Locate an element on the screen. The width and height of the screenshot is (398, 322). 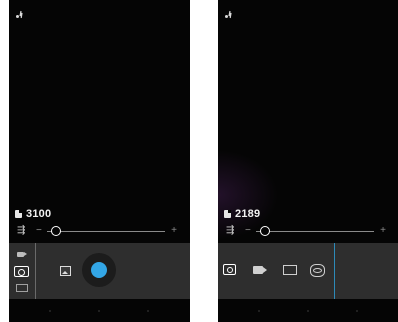
shutter-button is located at coordinates (99, 270).